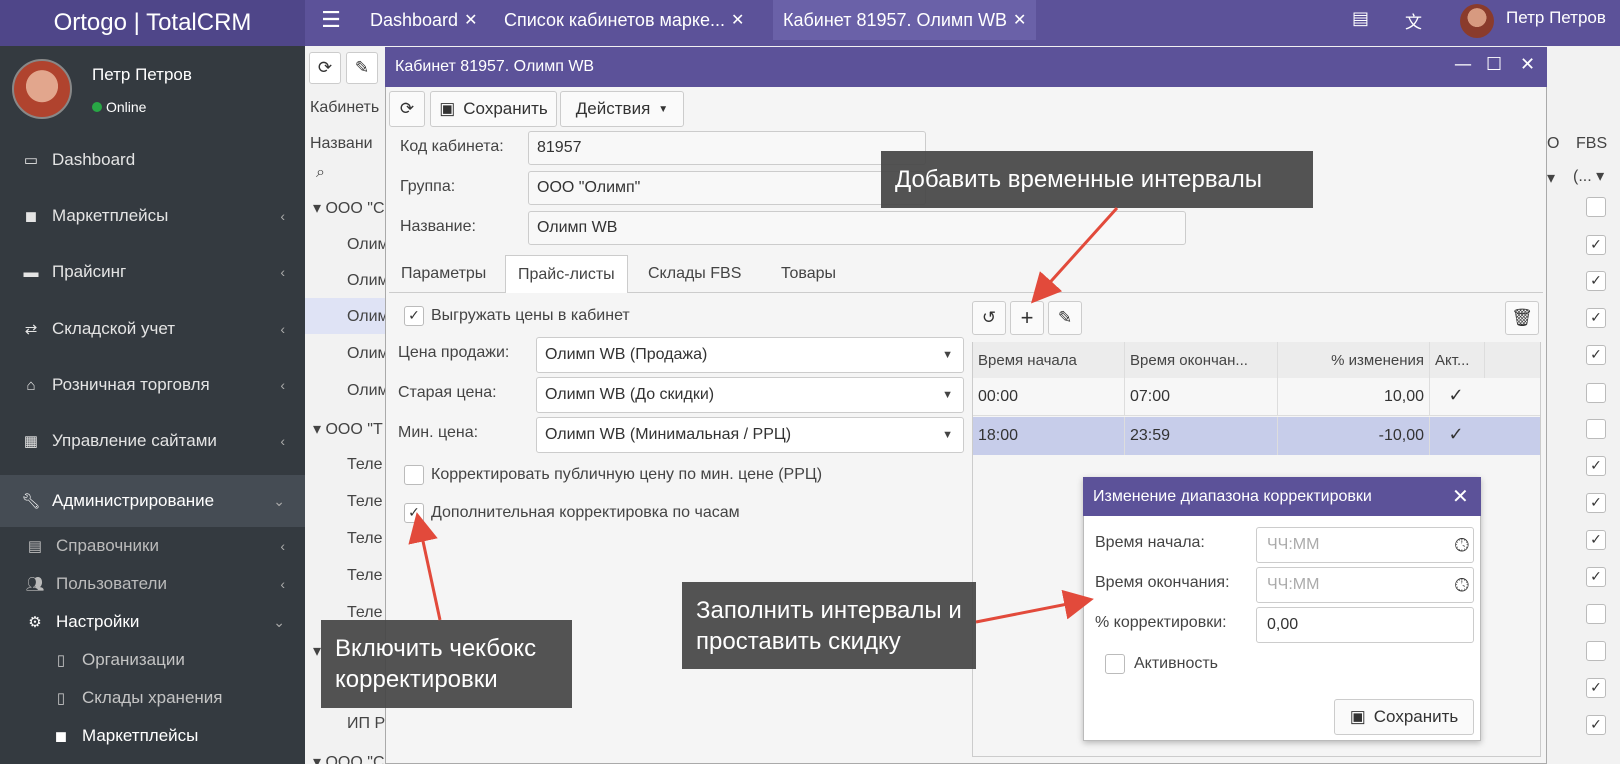 This screenshot has width=1620, height=764. What do you see at coordinates (425, 566) in the screenshot?
I see `arrow-to-hourly-checkbox` at bounding box center [425, 566].